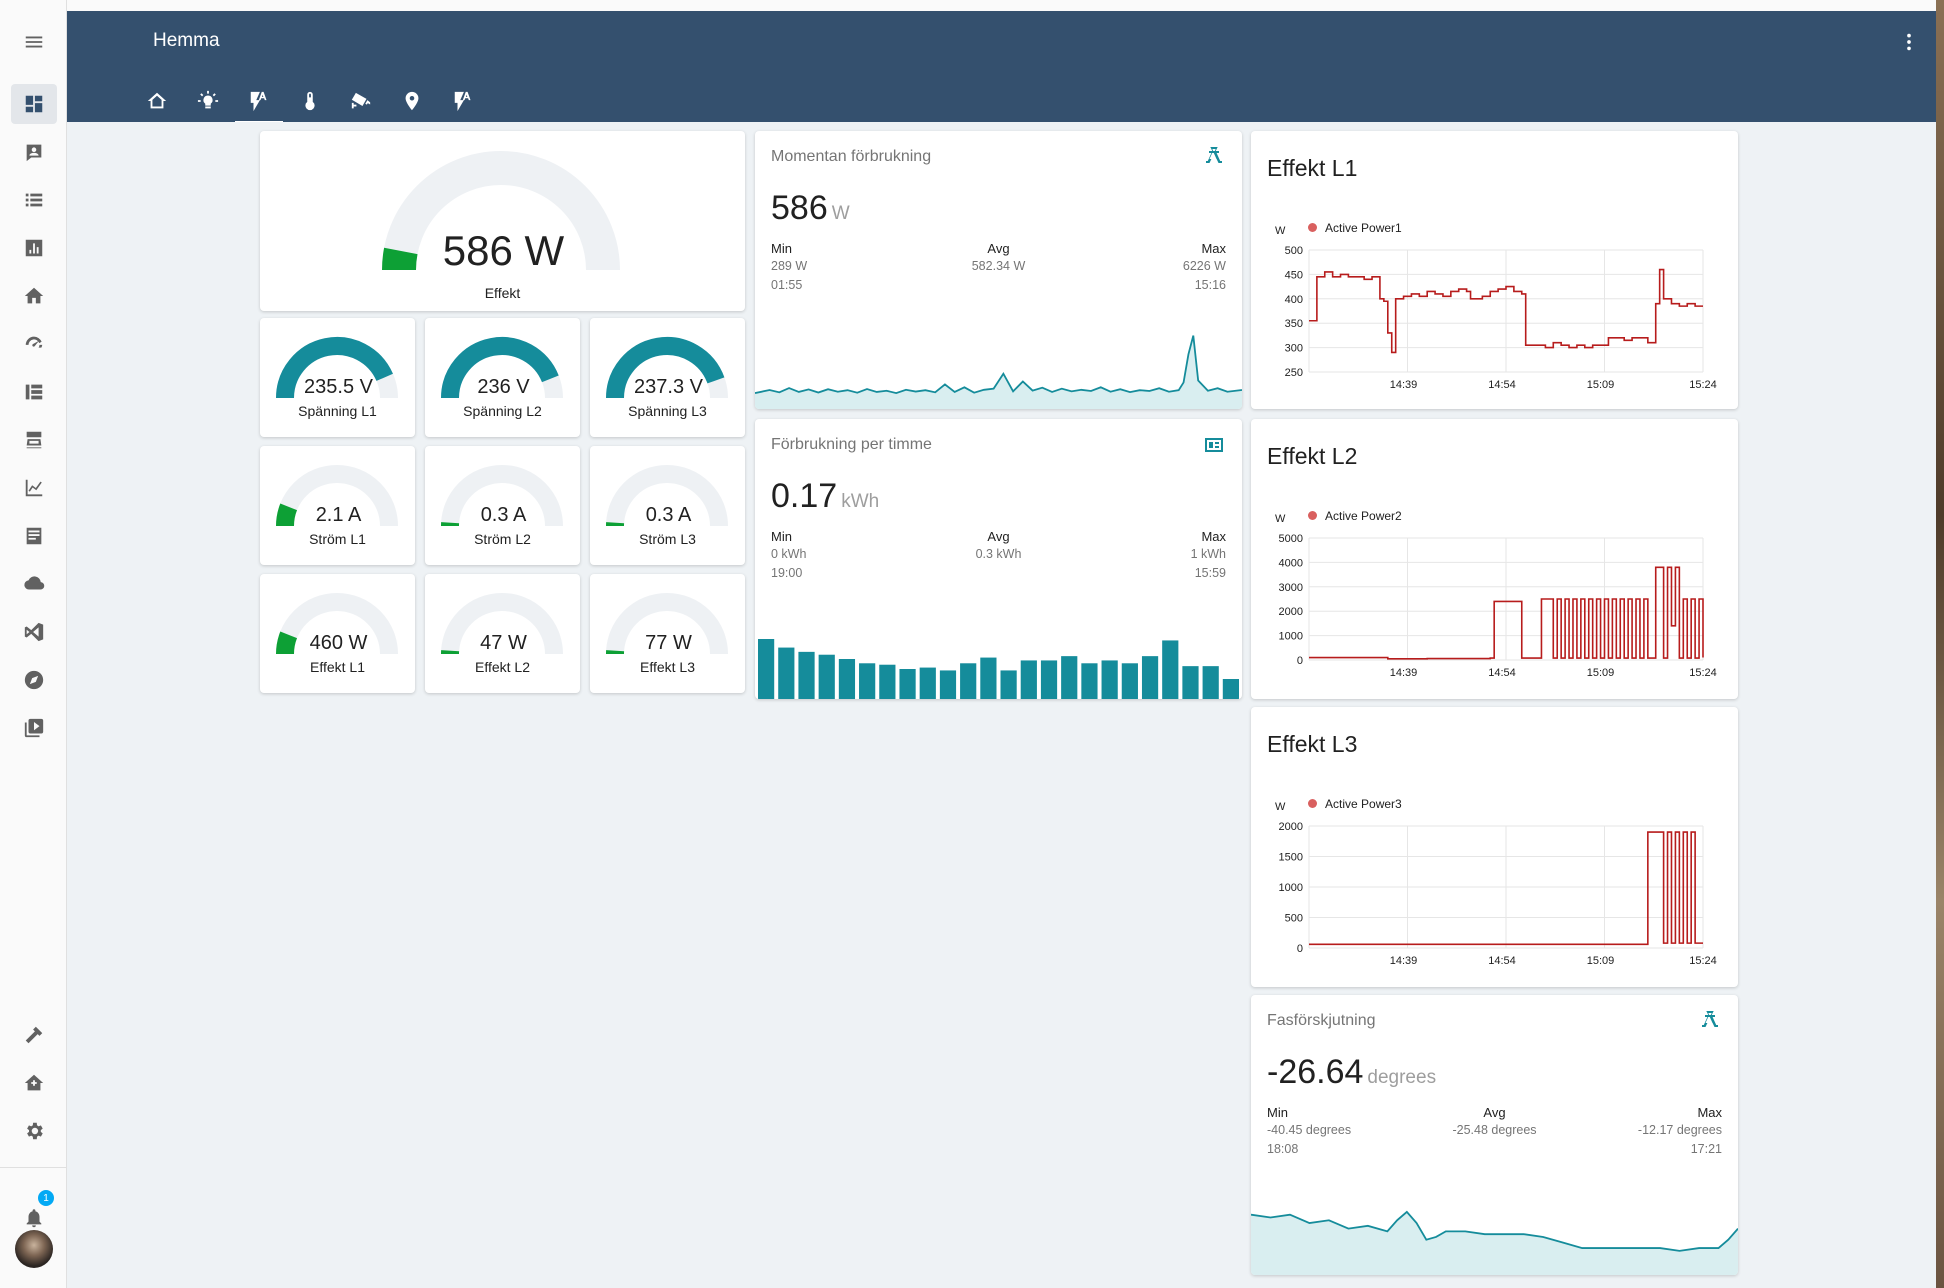 The image size is (1944, 1288). What do you see at coordinates (34, 632) in the screenshot?
I see `vscode-icon` at bounding box center [34, 632].